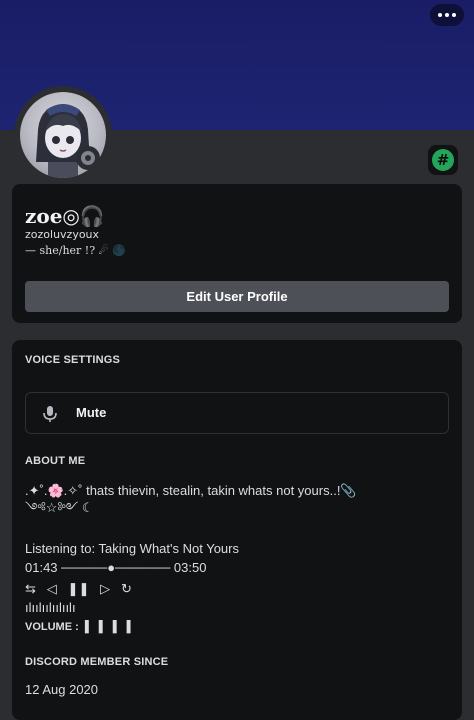  Describe the element at coordinates (80, 627) in the screenshot. I see `about-me-line: VOLUME : ▌ ▌ ▌ ▌` at that location.